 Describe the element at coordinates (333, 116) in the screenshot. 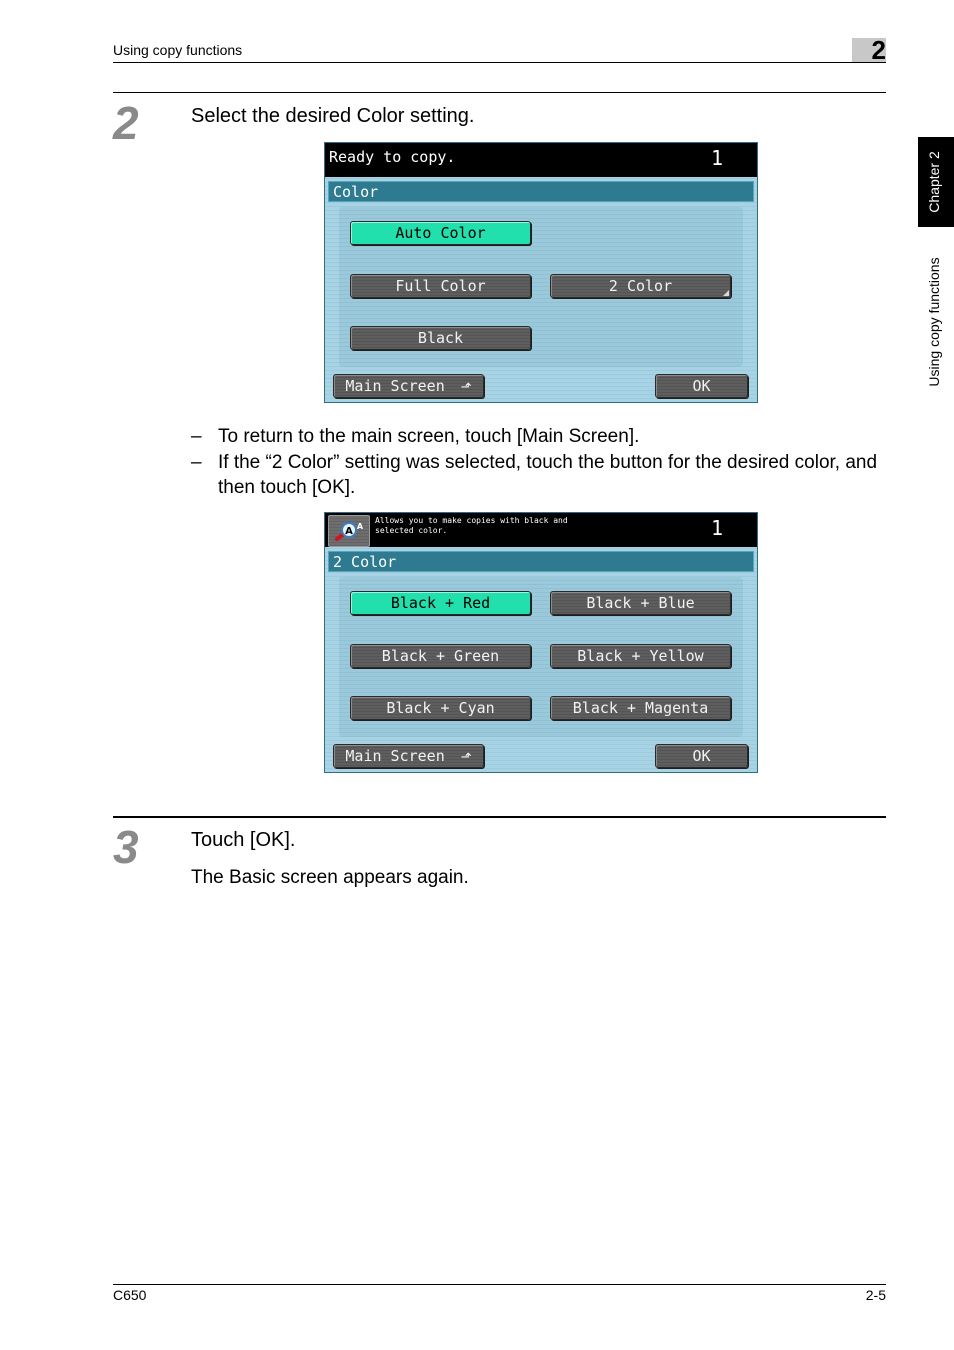

I see `step-2-instruction: Select the desired Color setting.` at that location.